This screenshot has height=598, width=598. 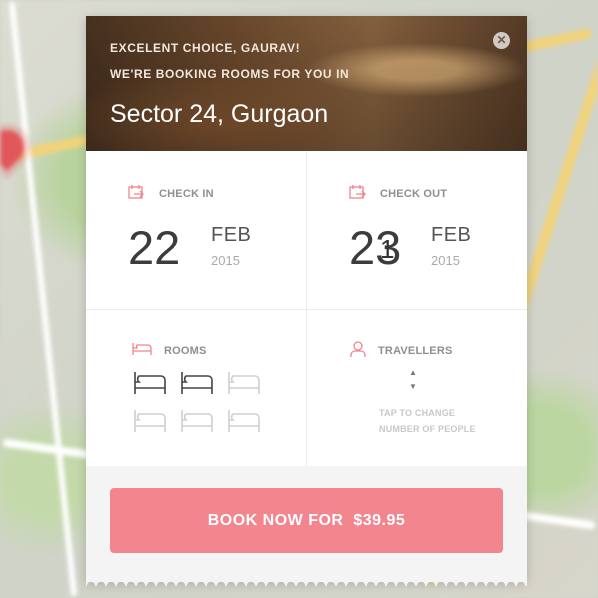 What do you see at coordinates (231, 235) in the screenshot?
I see `check-in-month: FEB` at bounding box center [231, 235].